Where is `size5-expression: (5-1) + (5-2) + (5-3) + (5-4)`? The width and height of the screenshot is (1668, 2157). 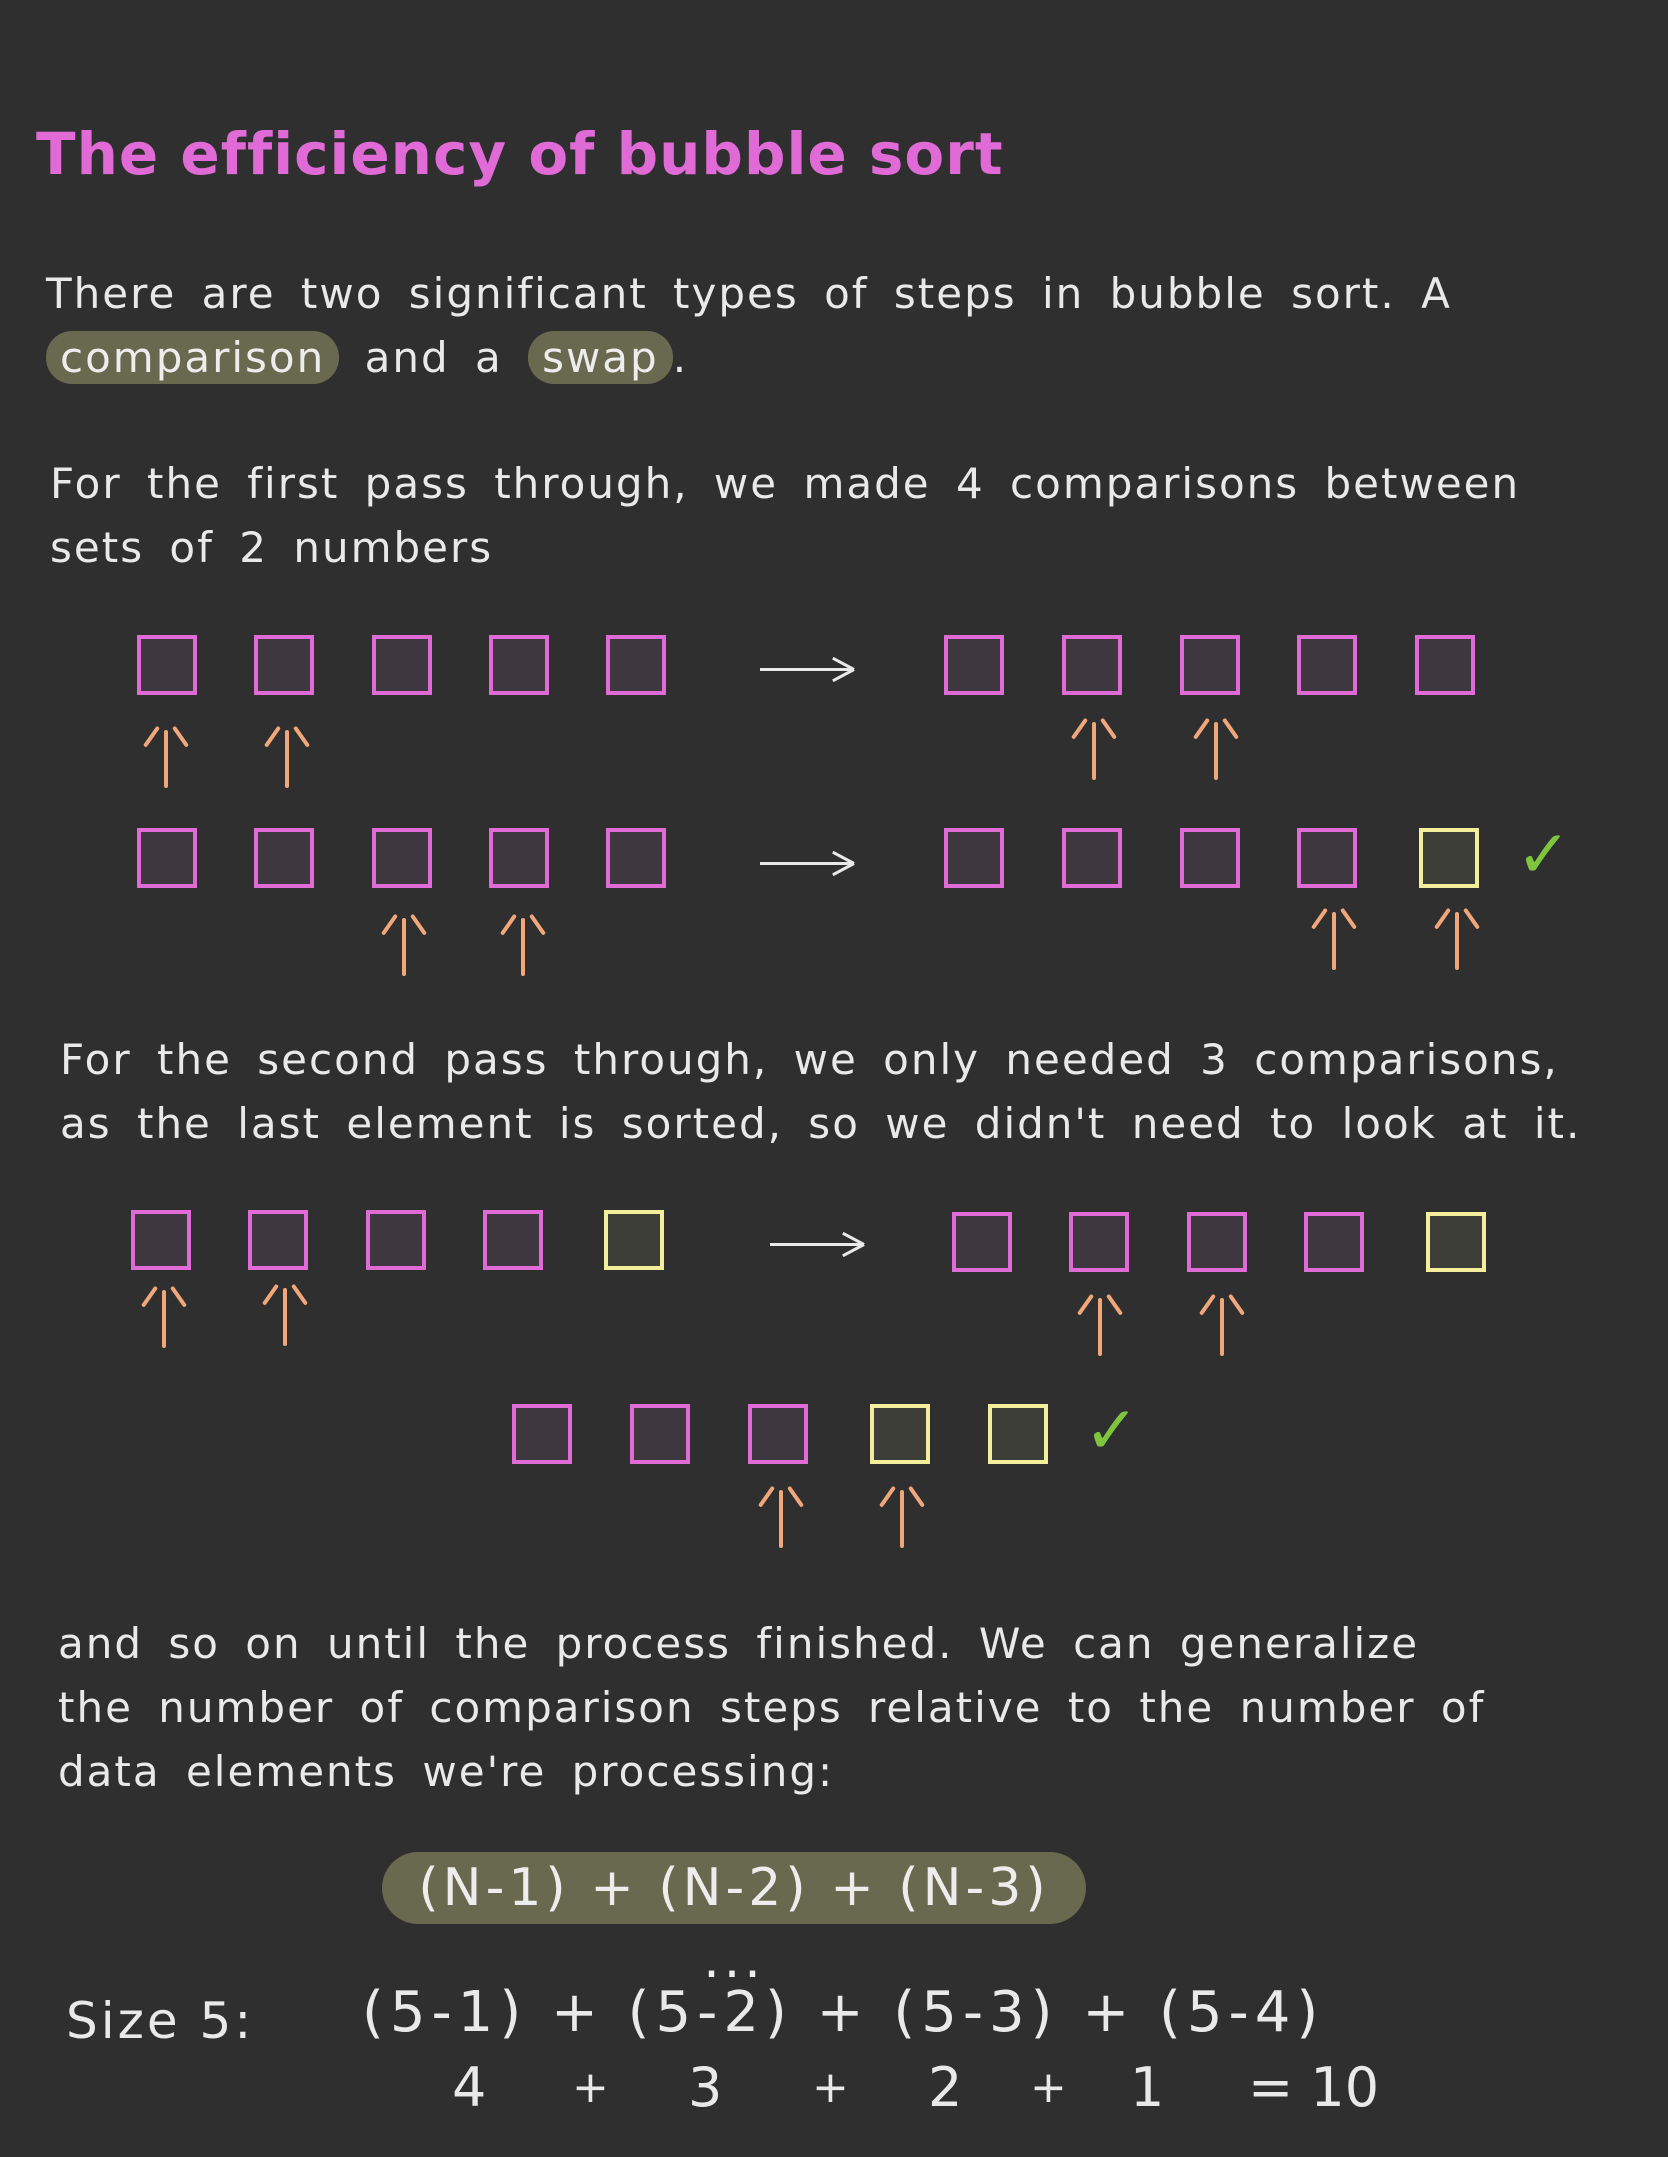
size5-expression: (5-1) + (5-2) + (5-3) + (5-4) is located at coordinates (843, 2012).